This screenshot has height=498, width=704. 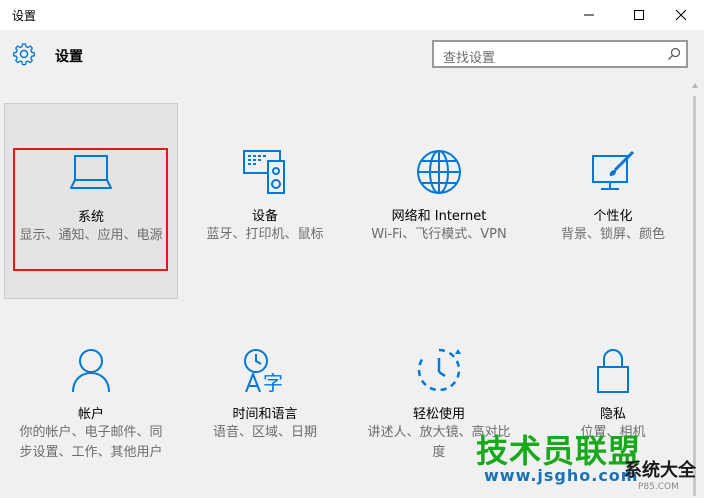 I want to click on title-bar: 设置, so click(x=352, y=15).